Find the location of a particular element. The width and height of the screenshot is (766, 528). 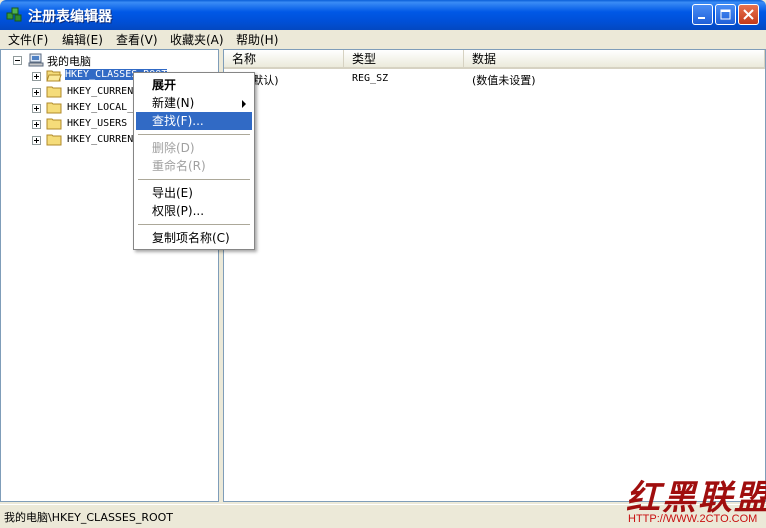

ctx-new-label: 新建(N) is located at coordinates (173, 103).